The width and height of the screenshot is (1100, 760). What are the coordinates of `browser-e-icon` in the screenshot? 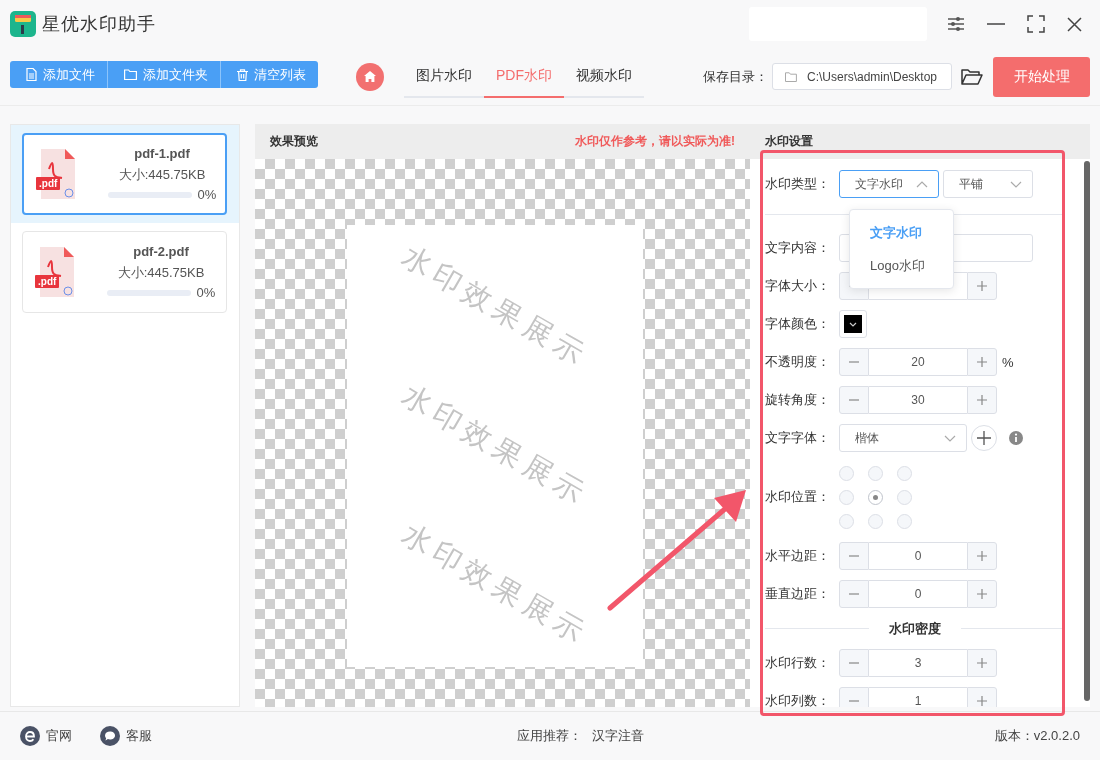 It's located at (30, 736).